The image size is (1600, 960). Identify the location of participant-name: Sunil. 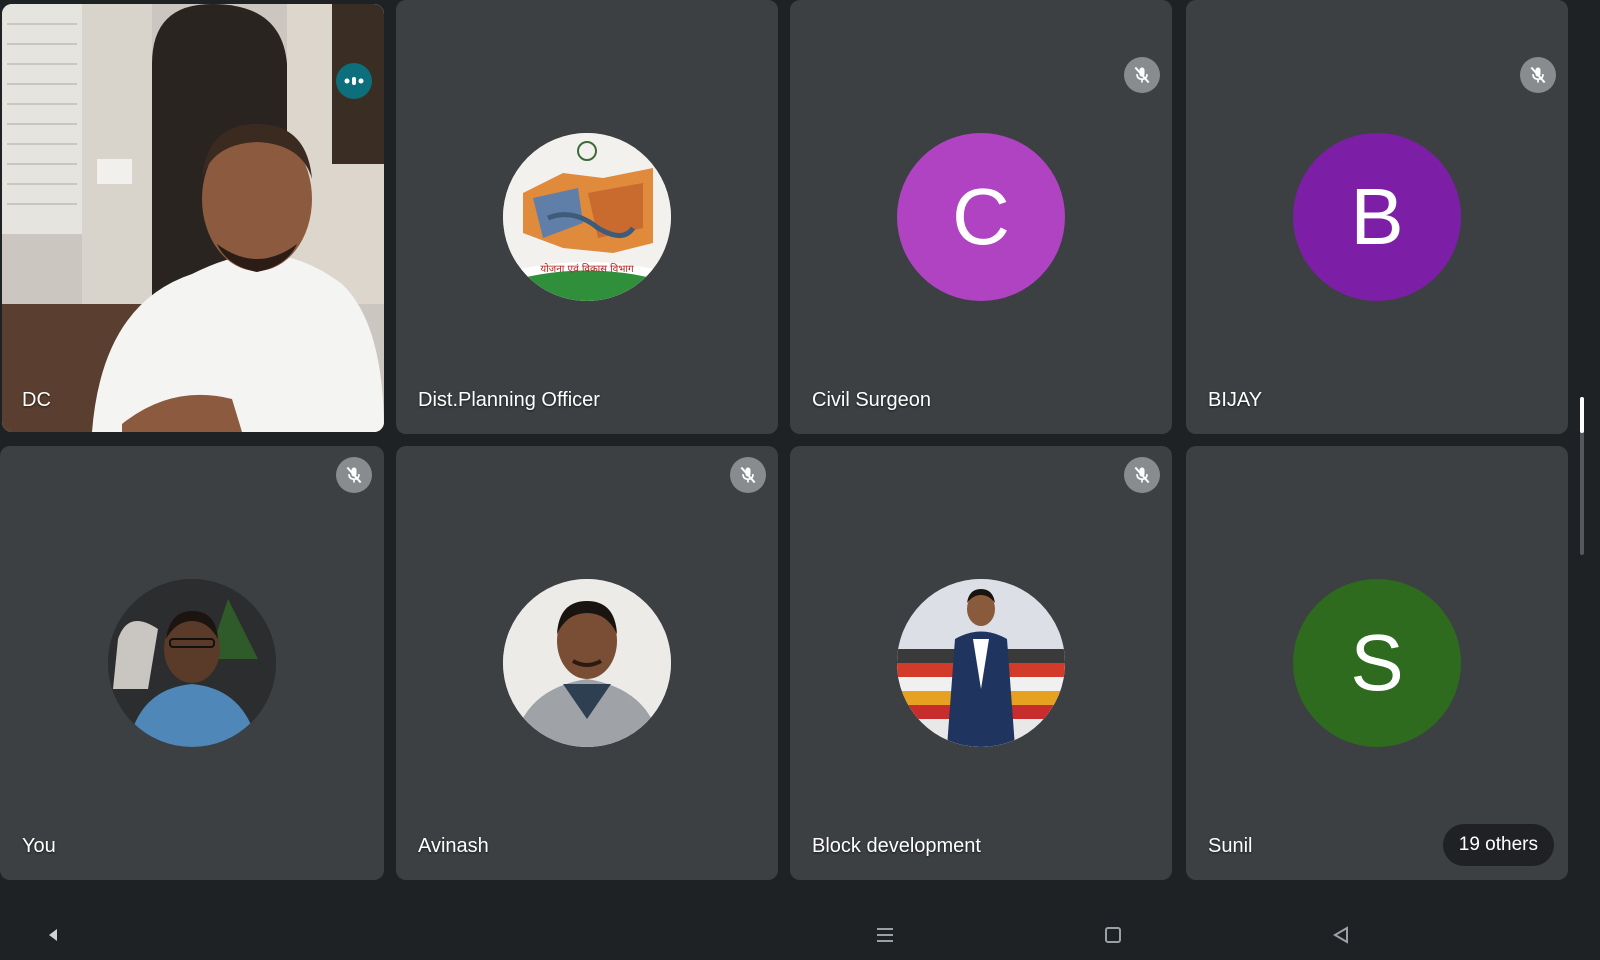
(1230, 846).